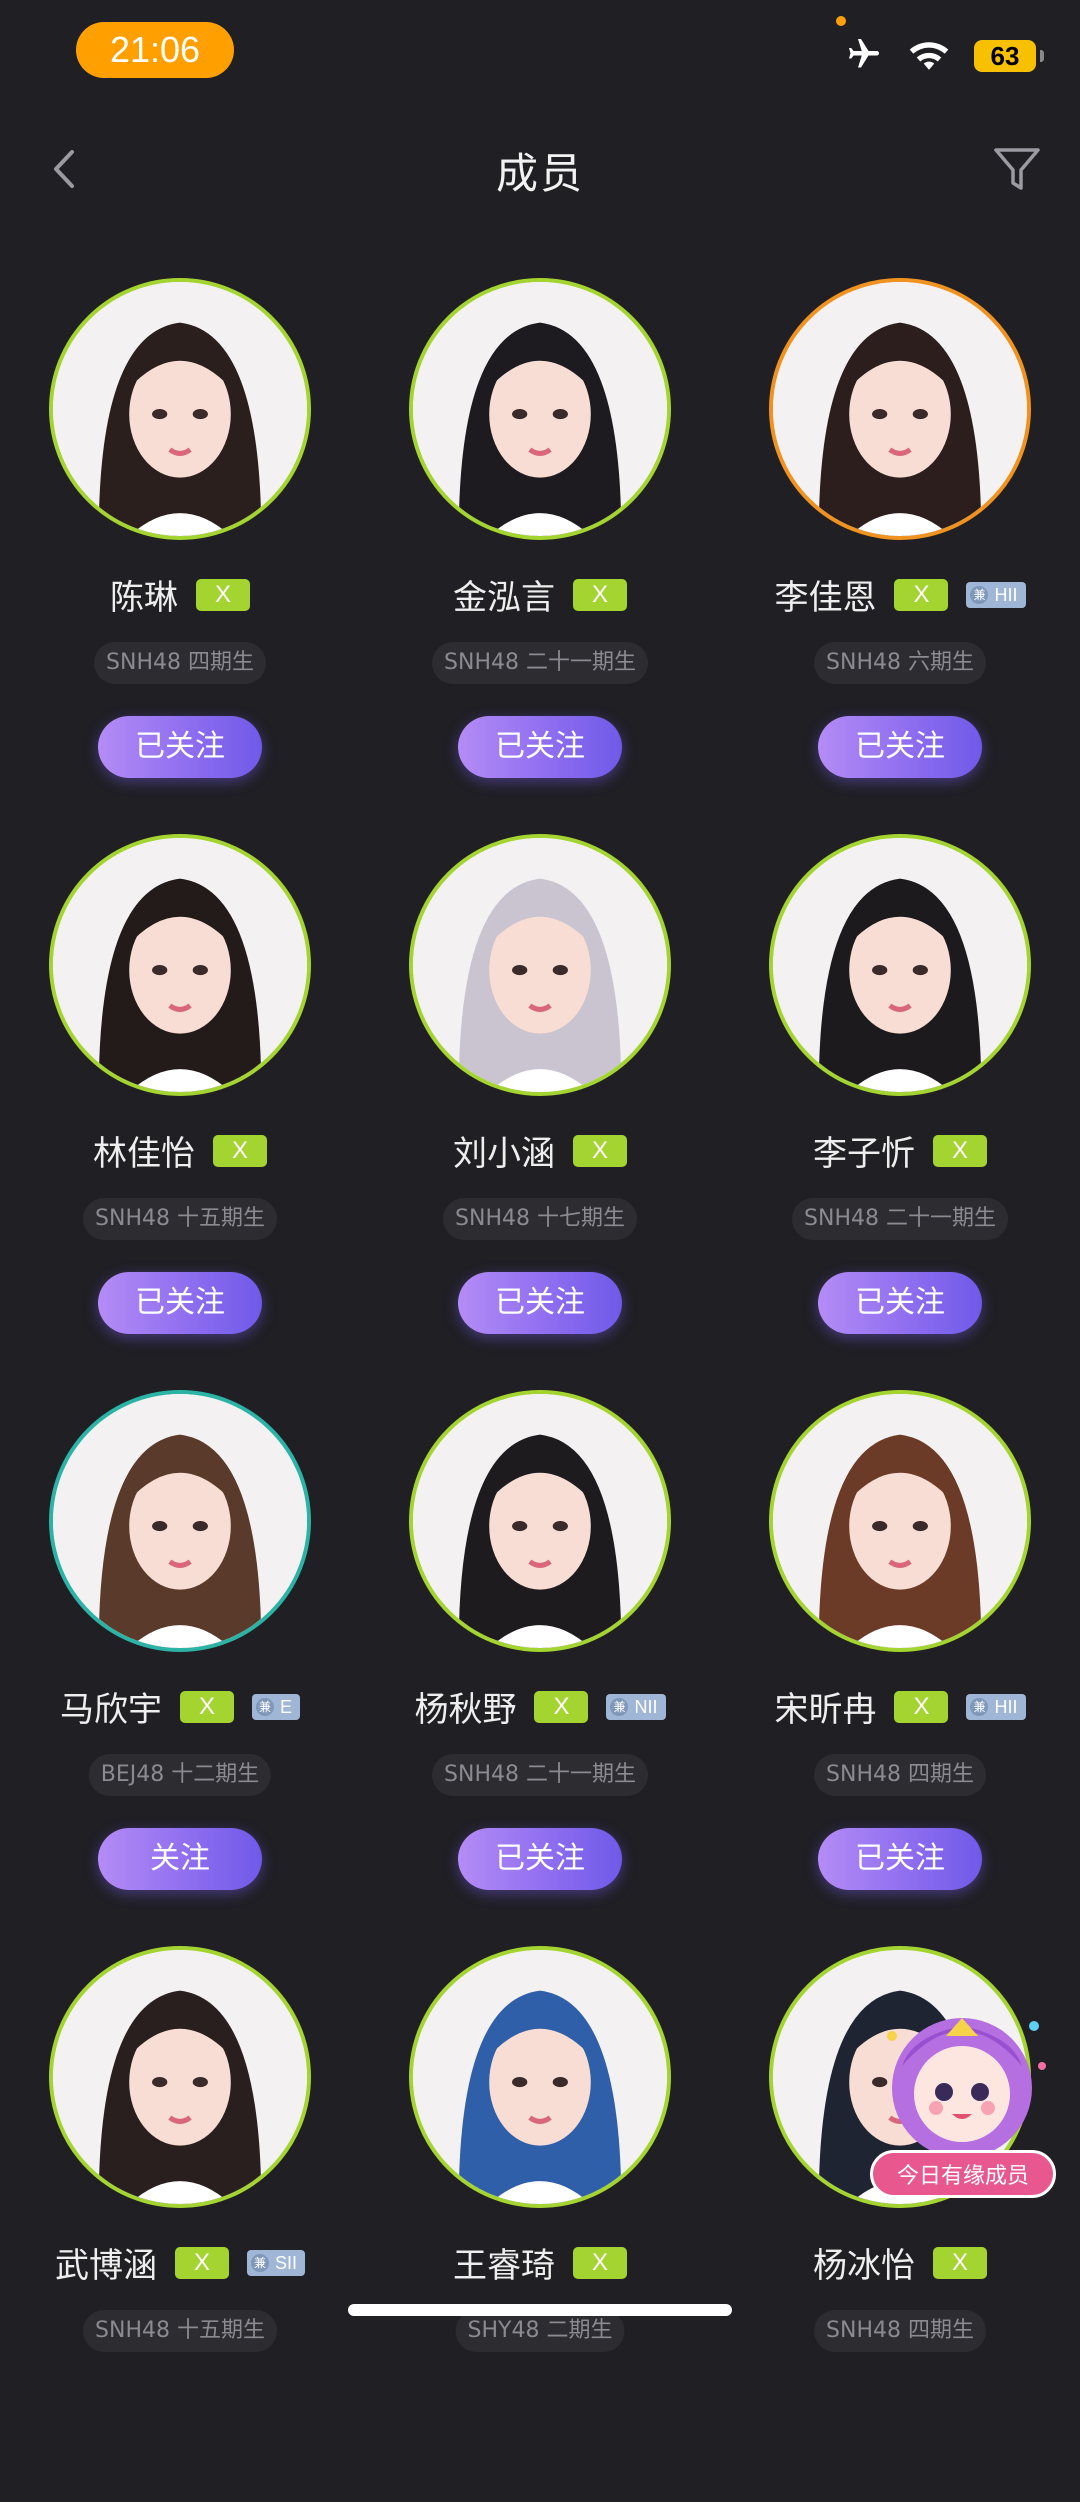 This screenshot has height=2502, width=1080. Describe the element at coordinates (110, 1710) in the screenshot. I see `member-name: 马欣宇` at that location.